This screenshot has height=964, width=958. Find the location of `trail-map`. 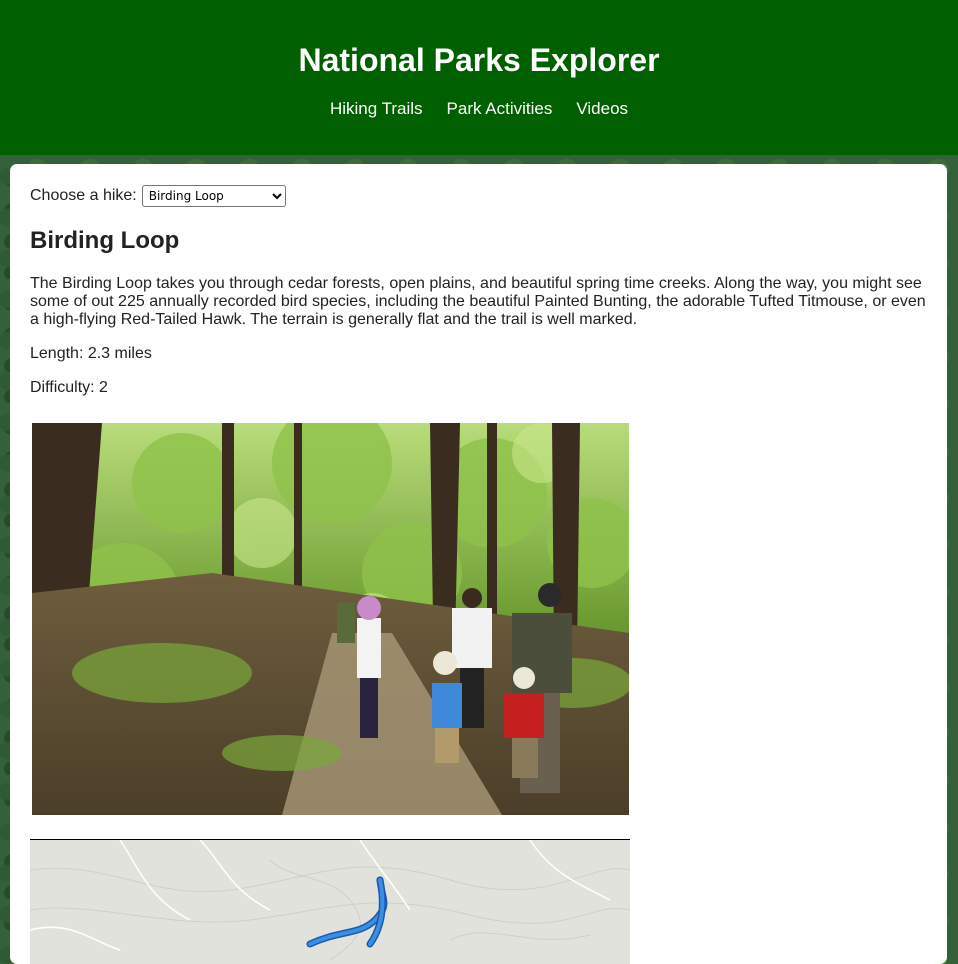

trail-map is located at coordinates (330, 901).